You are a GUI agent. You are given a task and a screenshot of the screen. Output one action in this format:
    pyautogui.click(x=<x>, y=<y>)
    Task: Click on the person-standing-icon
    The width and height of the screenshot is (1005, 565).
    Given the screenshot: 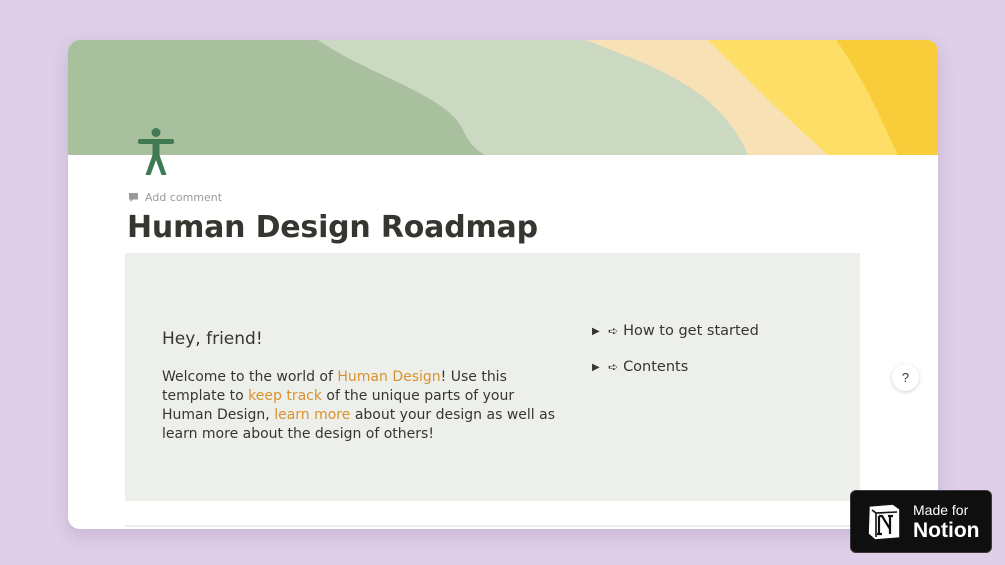 What is the action you would take?
    pyautogui.click(x=156, y=153)
    